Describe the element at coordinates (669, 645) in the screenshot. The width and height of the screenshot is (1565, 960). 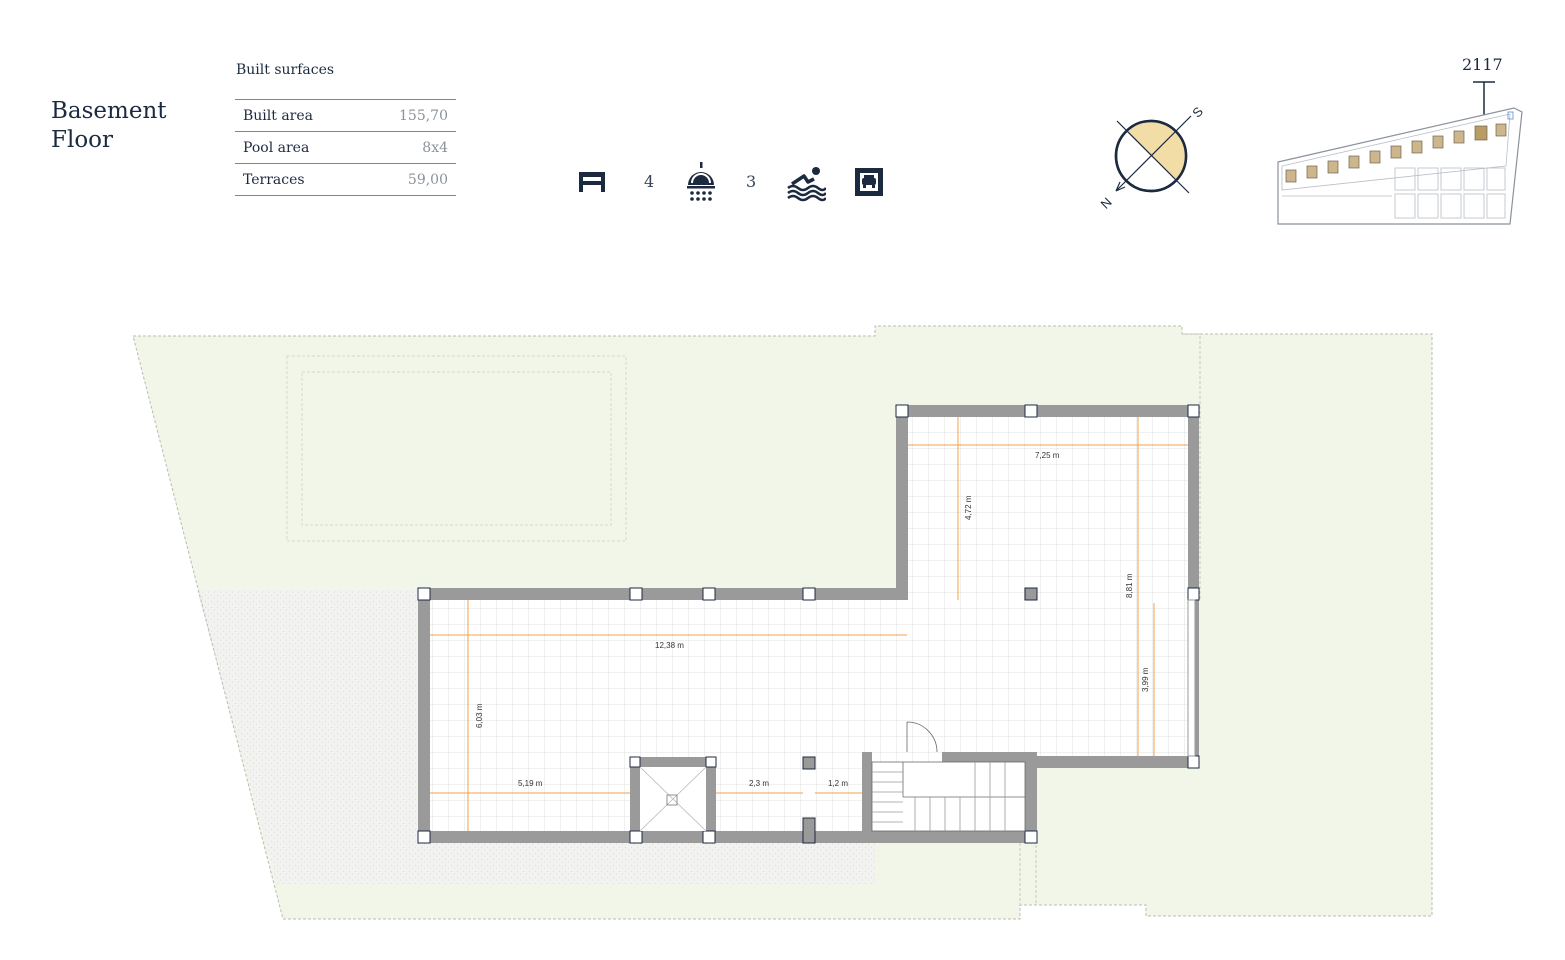
I see `dimension-label: 12,38 m` at that location.